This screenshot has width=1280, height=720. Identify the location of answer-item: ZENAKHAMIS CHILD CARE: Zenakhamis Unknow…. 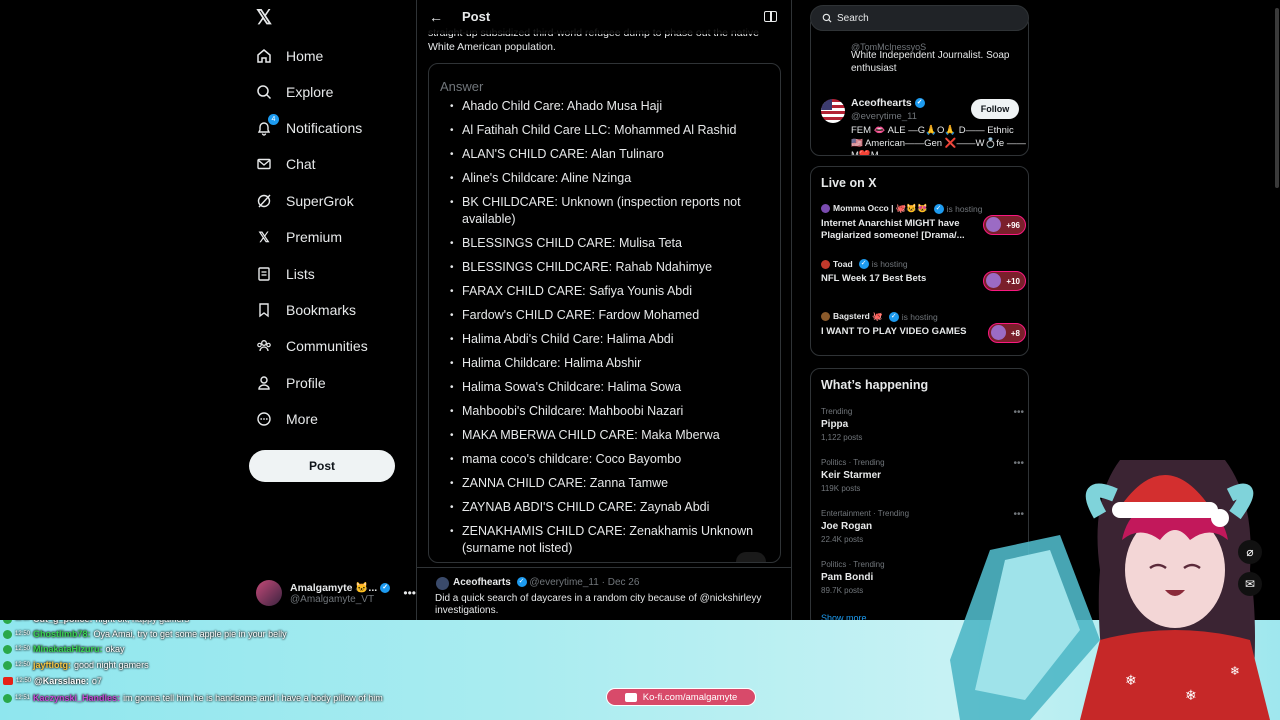
(604, 540).